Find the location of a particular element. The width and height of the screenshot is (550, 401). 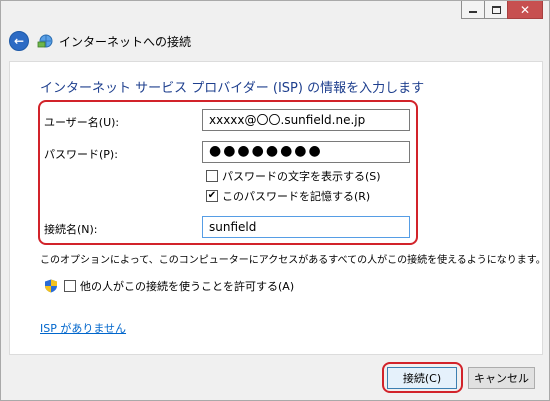

uac-shield-icon is located at coordinates (51, 286).